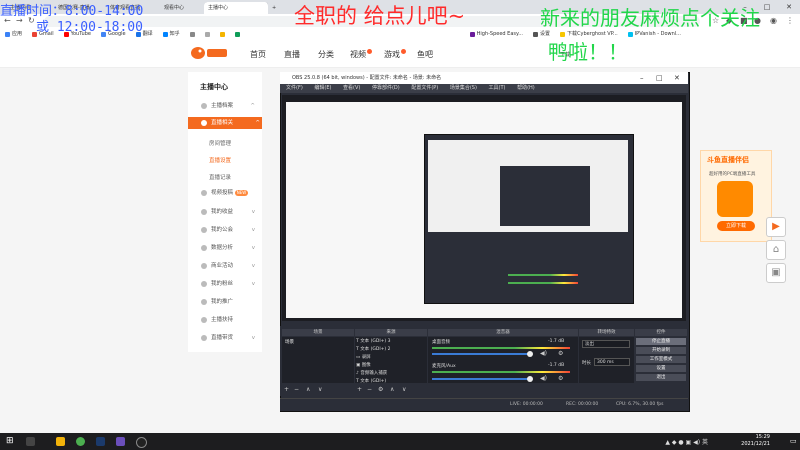 Image resolution: width=800 pixels, height=450 pixels. Describe the element at coordinates (790, 20) in the screenshot. I see `menu-icon: ⋮` at that location.